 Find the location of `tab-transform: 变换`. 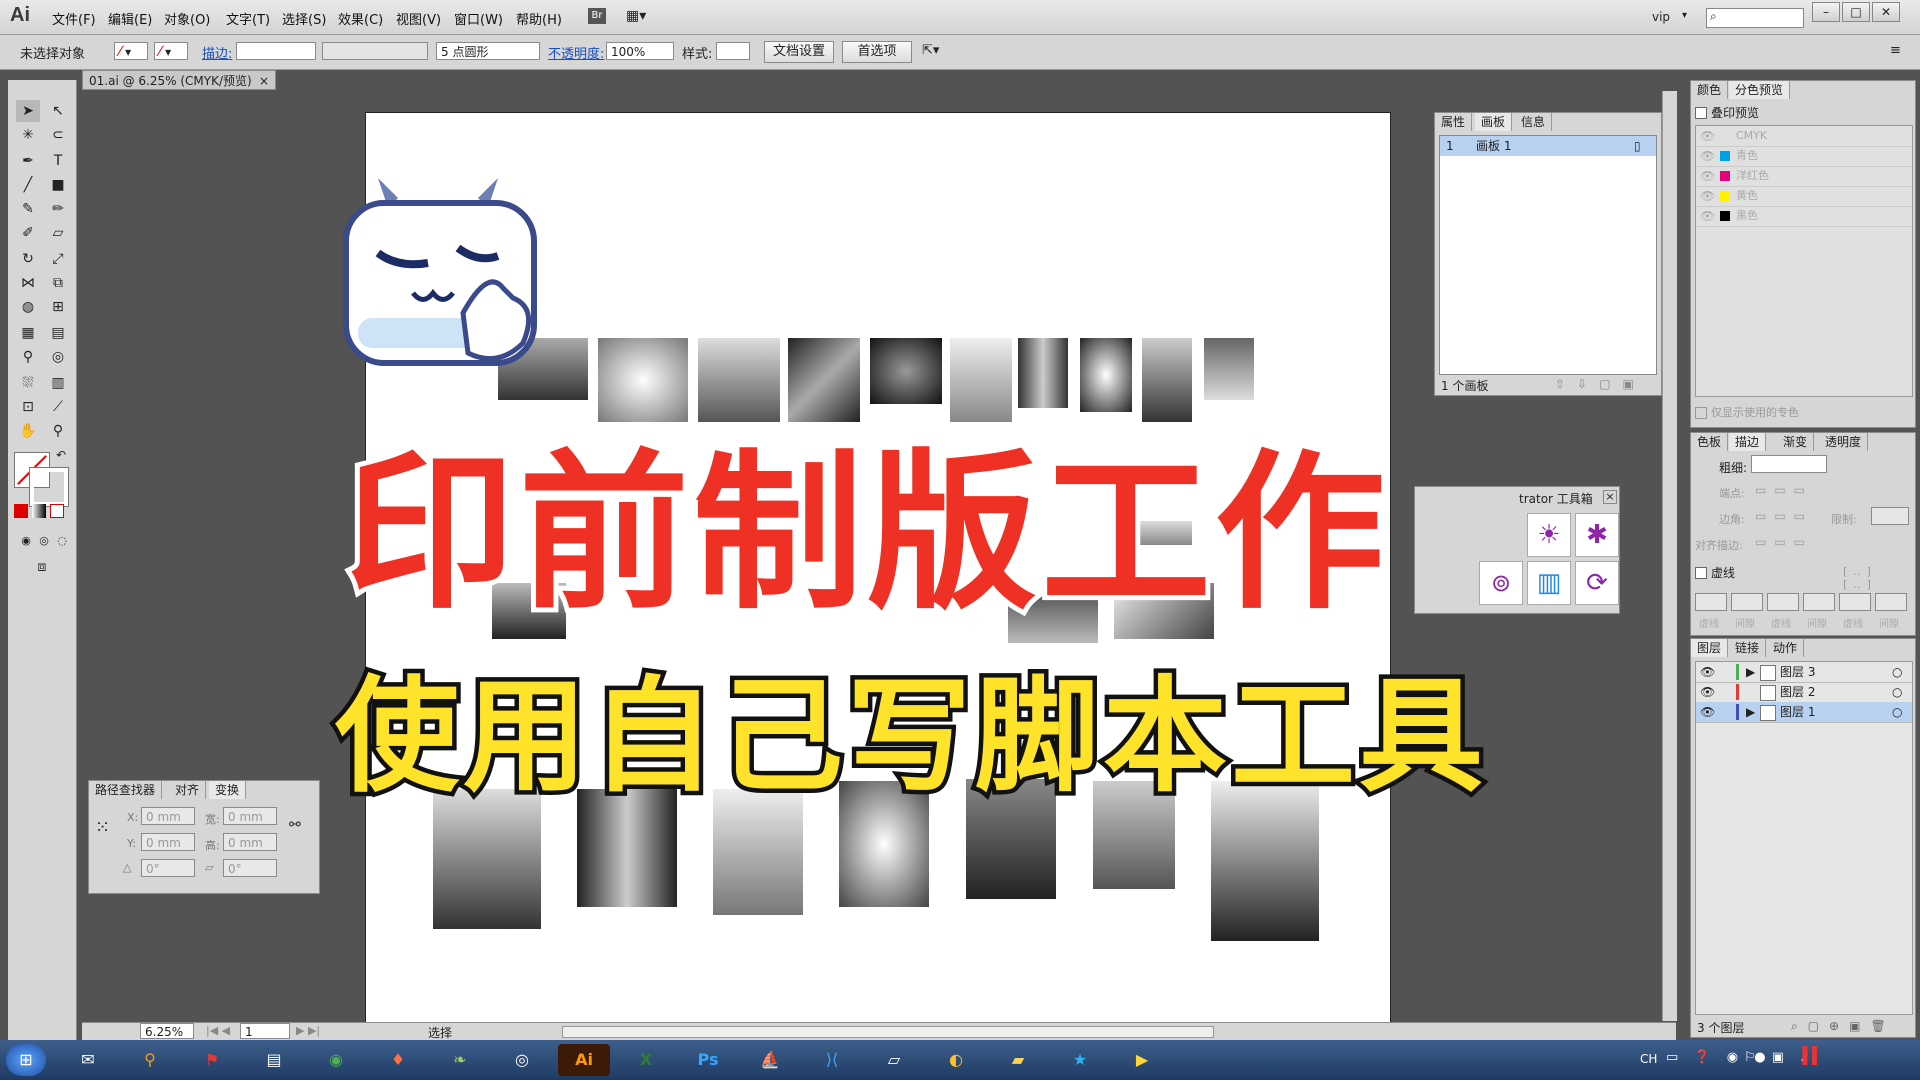

tab-transform: 变换 is located at coordinates (228, 790).